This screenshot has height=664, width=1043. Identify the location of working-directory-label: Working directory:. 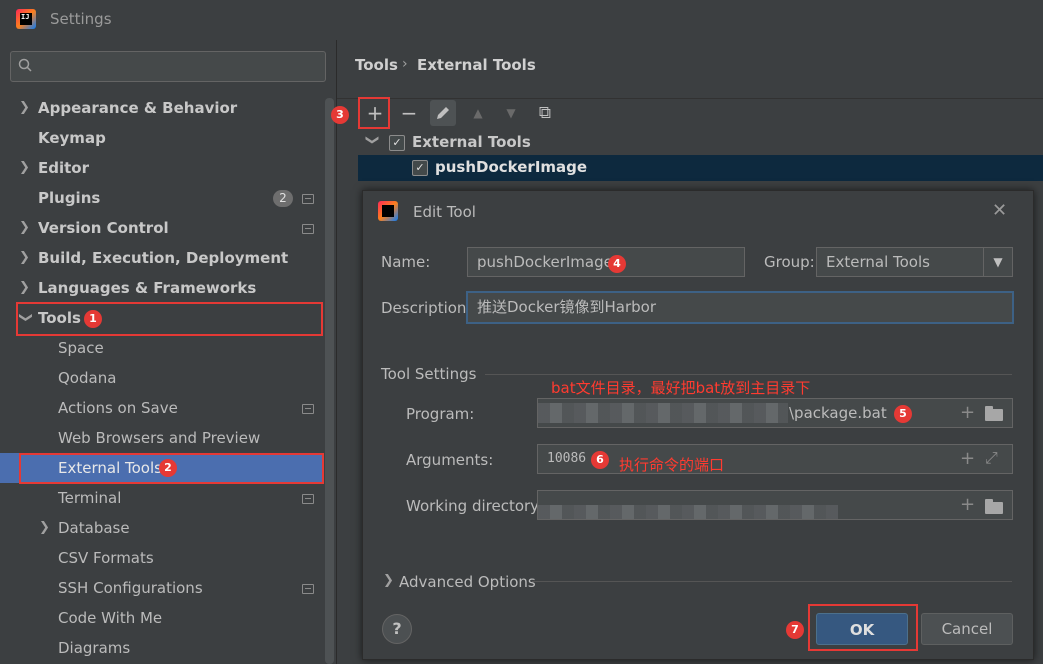
(475, 506).